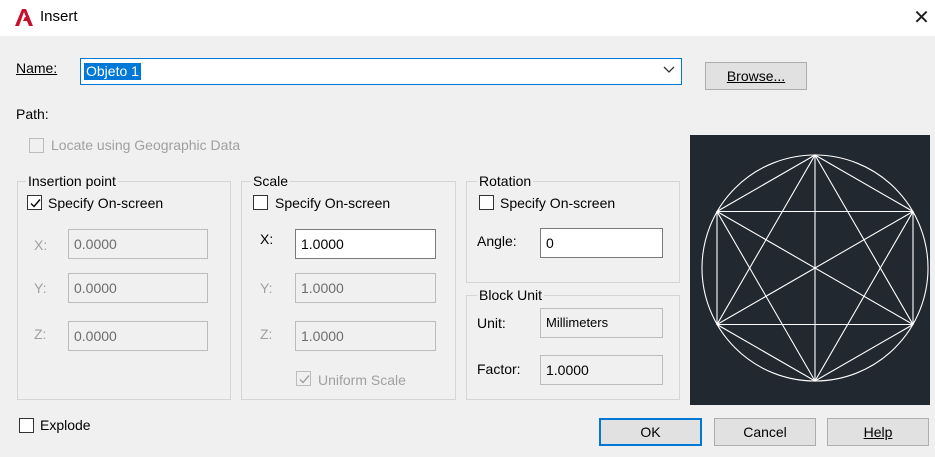 Image resolution: width=935 pixels, height=457 pixels. What do you see at coordinates (511, 295) in the screenshot?
I see `block-unit-title: Block Unit` at bounding box center [511, 295].